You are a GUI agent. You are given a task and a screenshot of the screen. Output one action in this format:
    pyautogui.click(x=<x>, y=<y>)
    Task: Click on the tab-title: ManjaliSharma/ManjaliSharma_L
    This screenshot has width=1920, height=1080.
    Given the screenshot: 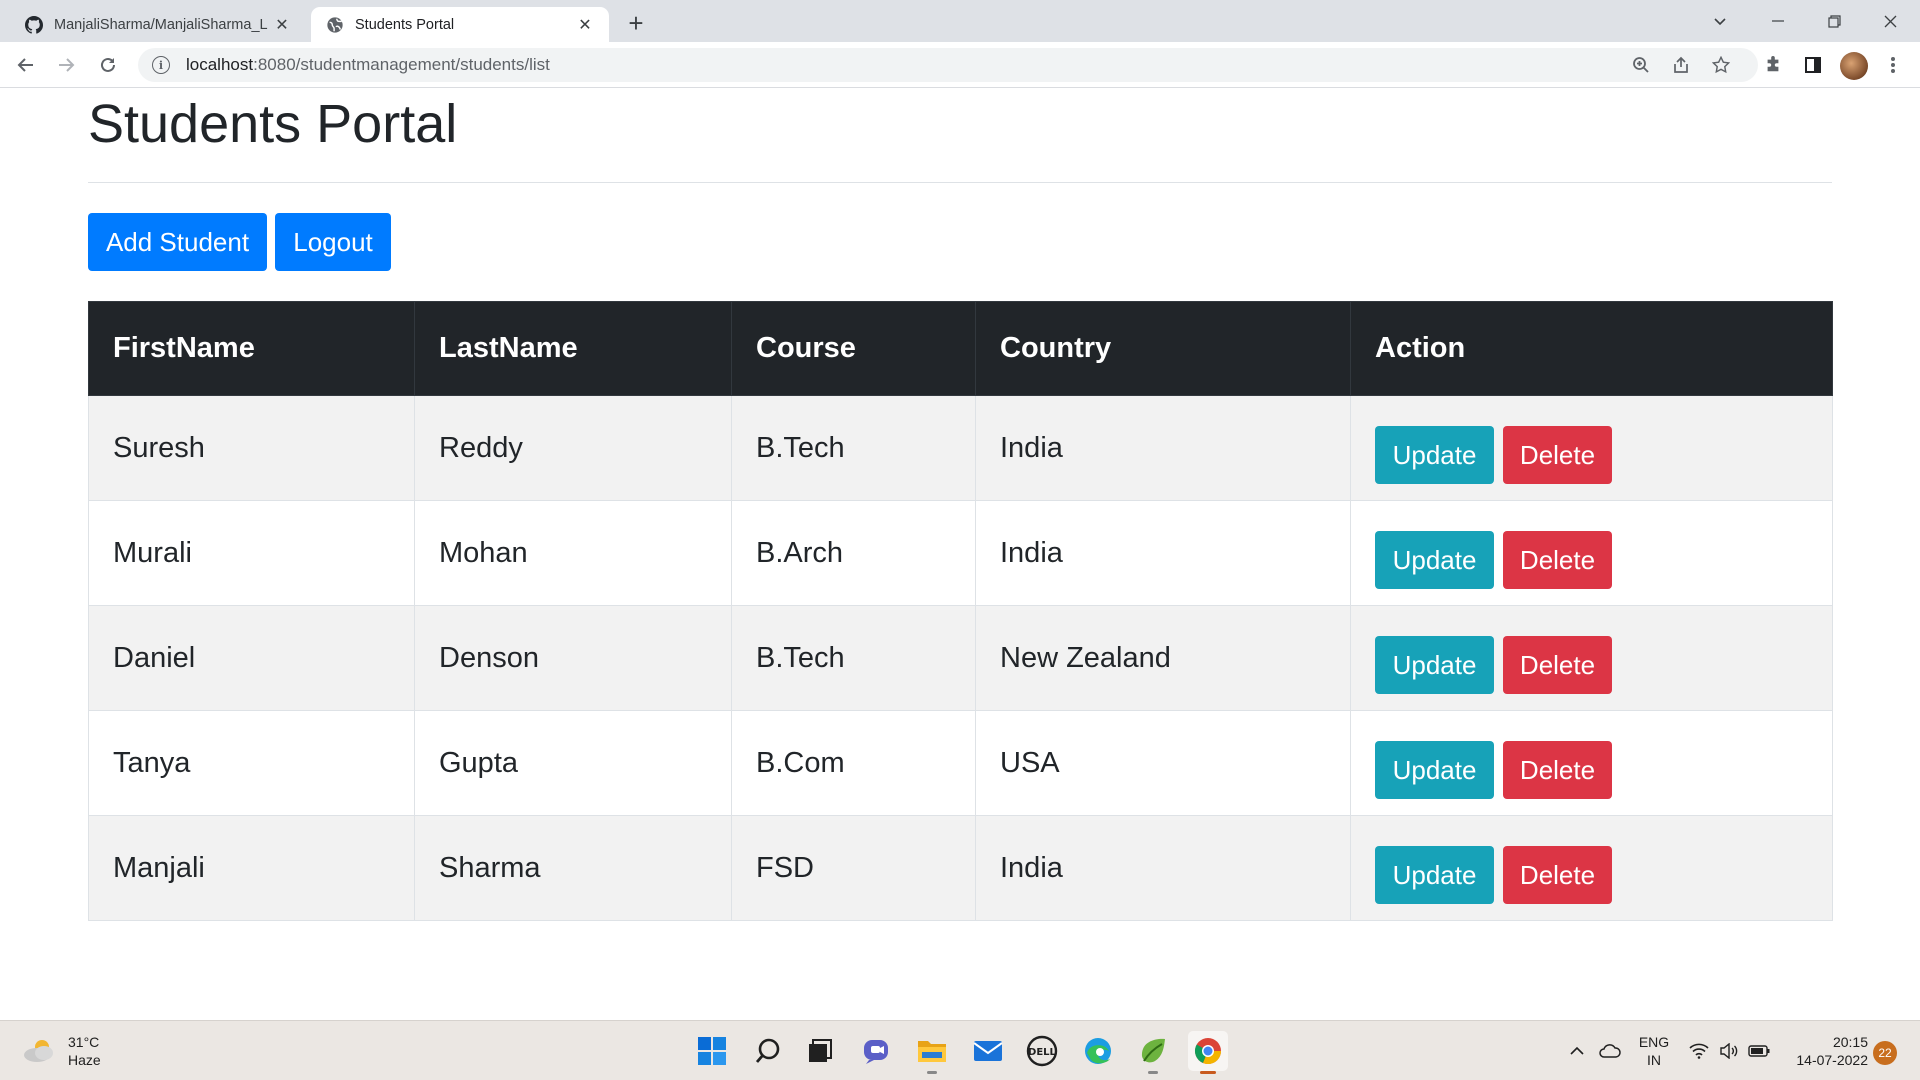 What is the action you would take?
    pyautogui.click(x=161, y=24)
    